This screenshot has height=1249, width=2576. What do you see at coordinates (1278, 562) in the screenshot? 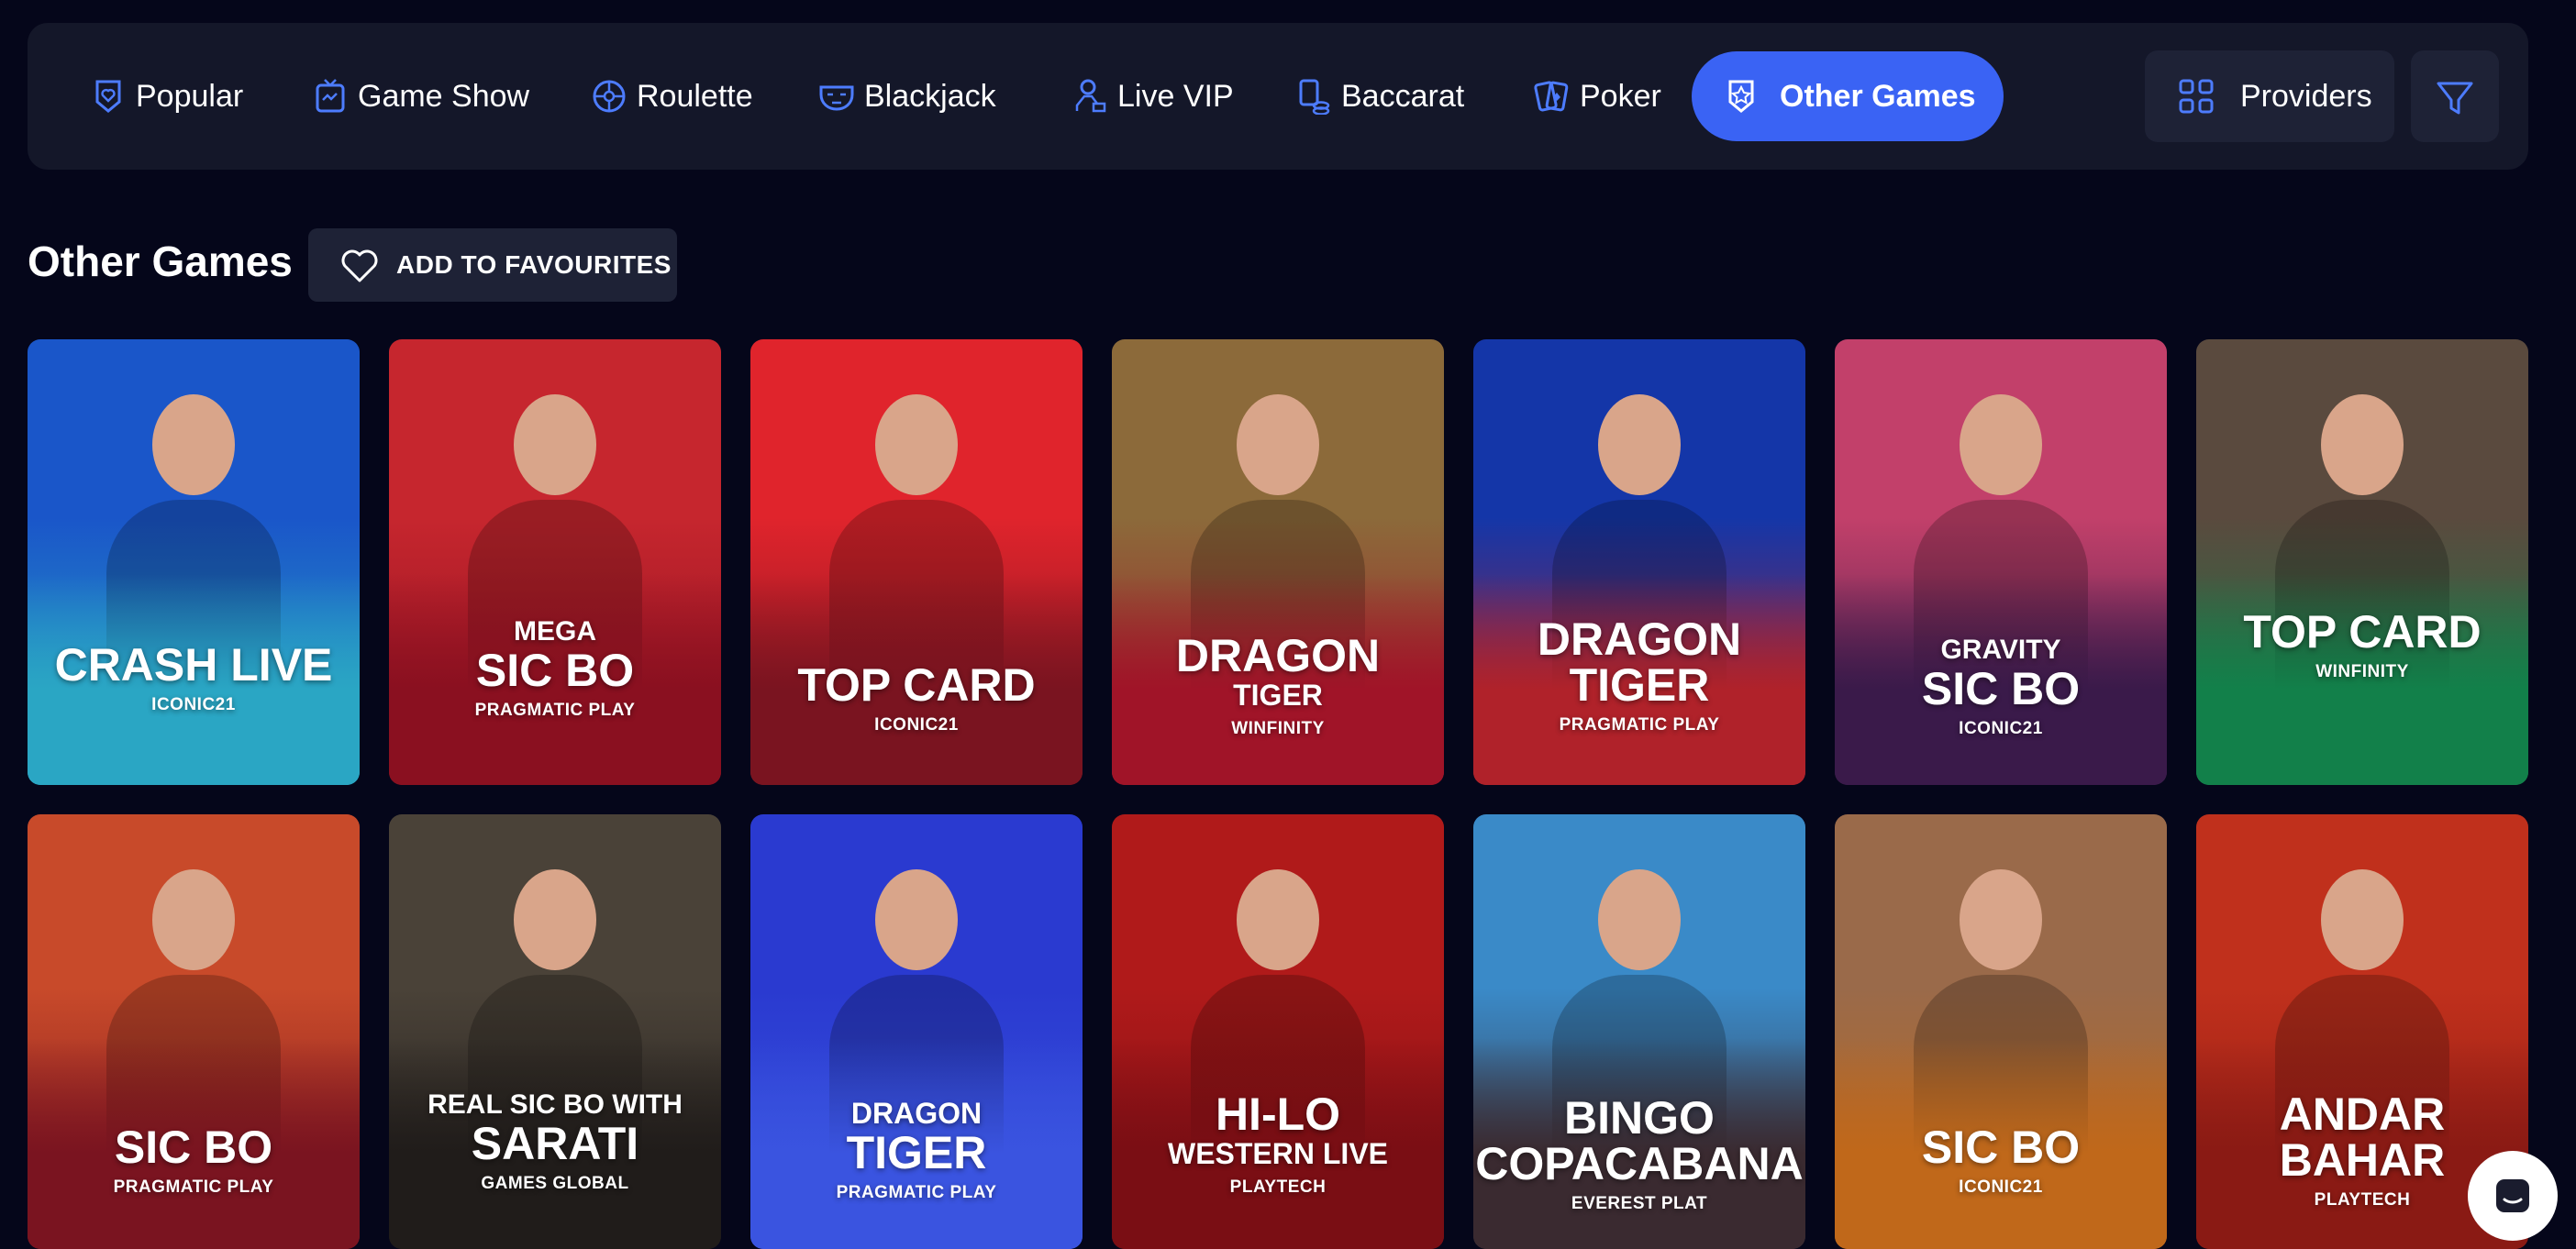
I see `game-card: DRAGON TIGER WINFINITY` at bounding box center [1278, 562].